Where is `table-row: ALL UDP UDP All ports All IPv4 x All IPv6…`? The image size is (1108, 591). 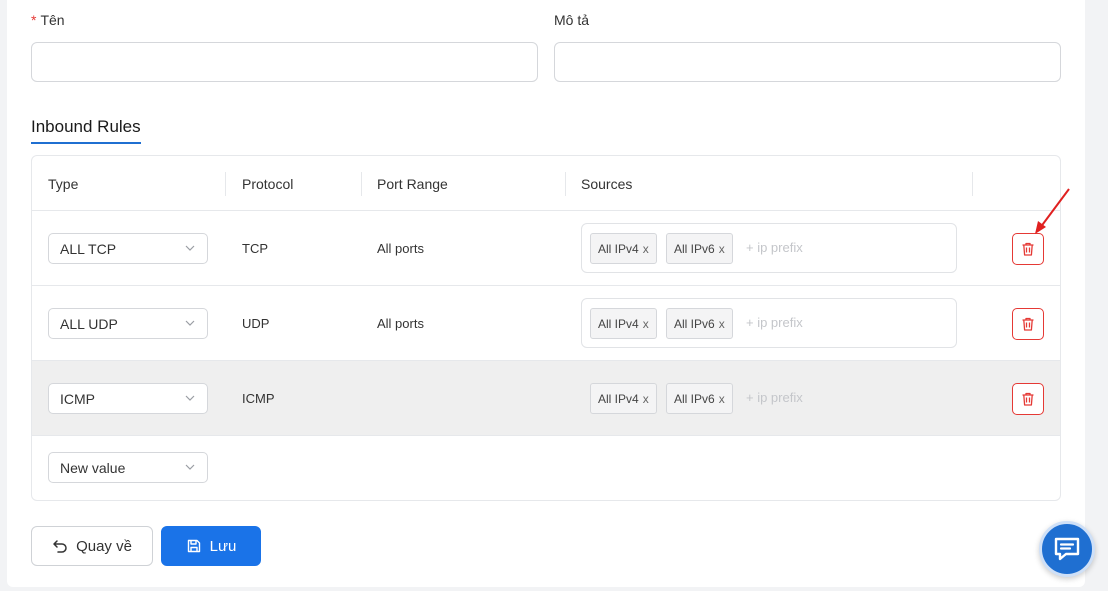
table-row: ALL UDP UDP All ports All IPv4 x All IPv6… is located at coordinates (546, 323).